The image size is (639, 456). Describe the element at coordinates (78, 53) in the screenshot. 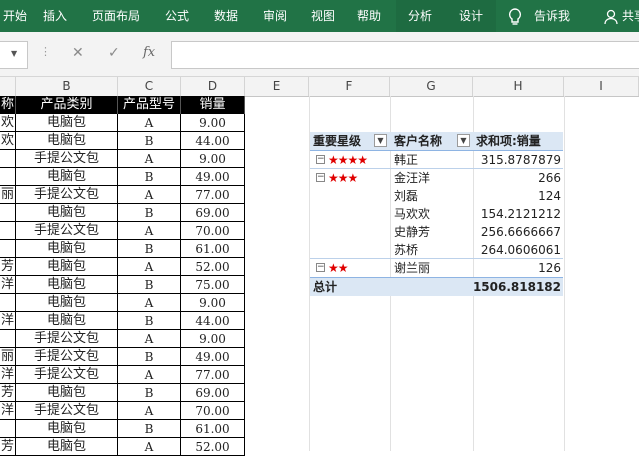

I see `cancel-icon: ✕` at that location.